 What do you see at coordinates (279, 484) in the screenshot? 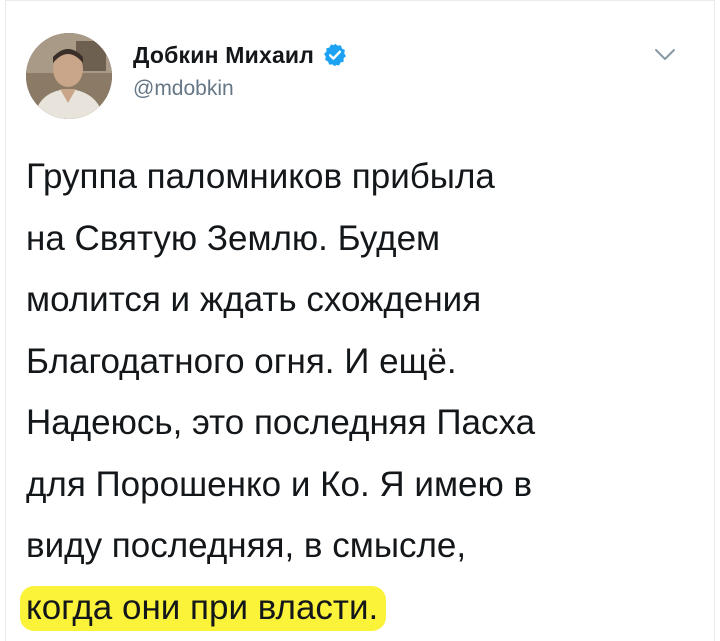
I see `tweet-text-line: для Порошенко и Ко. Я имею в` at bounding box center [279, 484].